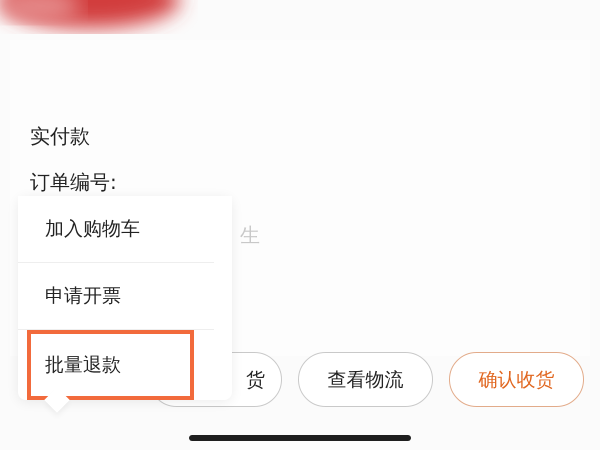  What do you see at coordinates (125, 229) in the screenshot?
I see `menu-item: 加入购物车` at bounding box center [125, 229].